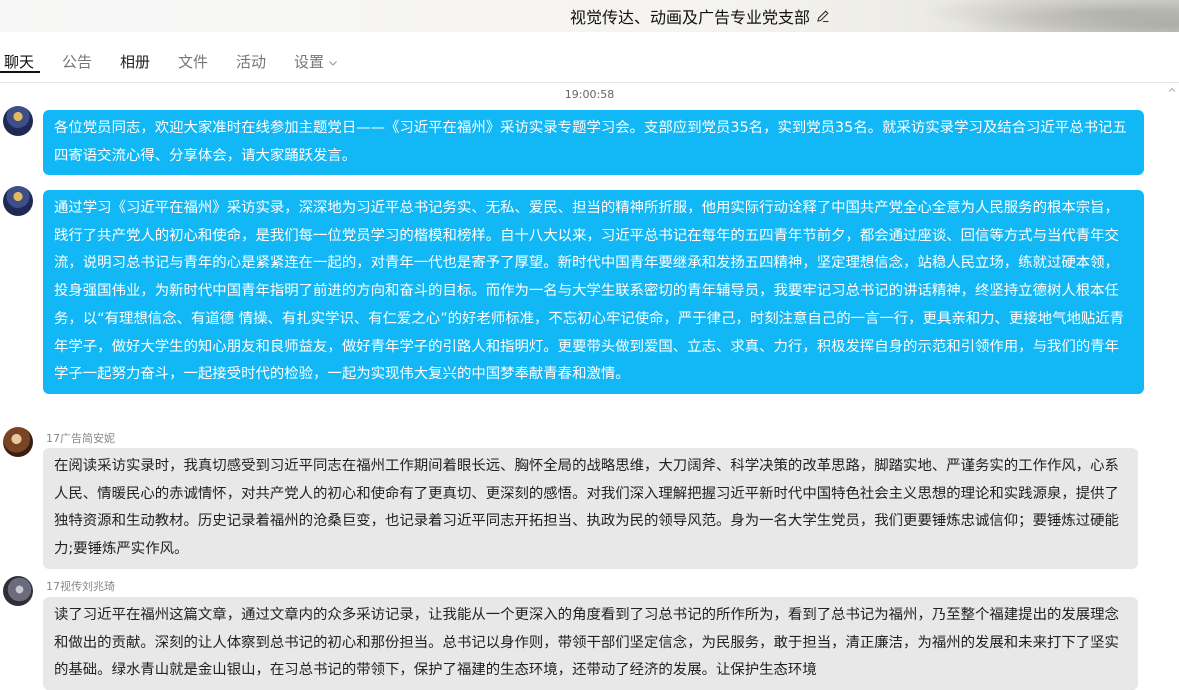  Describe the element at coordinates (251, 61) in the screenshot. I see `tab-activities: 活动` at that location.